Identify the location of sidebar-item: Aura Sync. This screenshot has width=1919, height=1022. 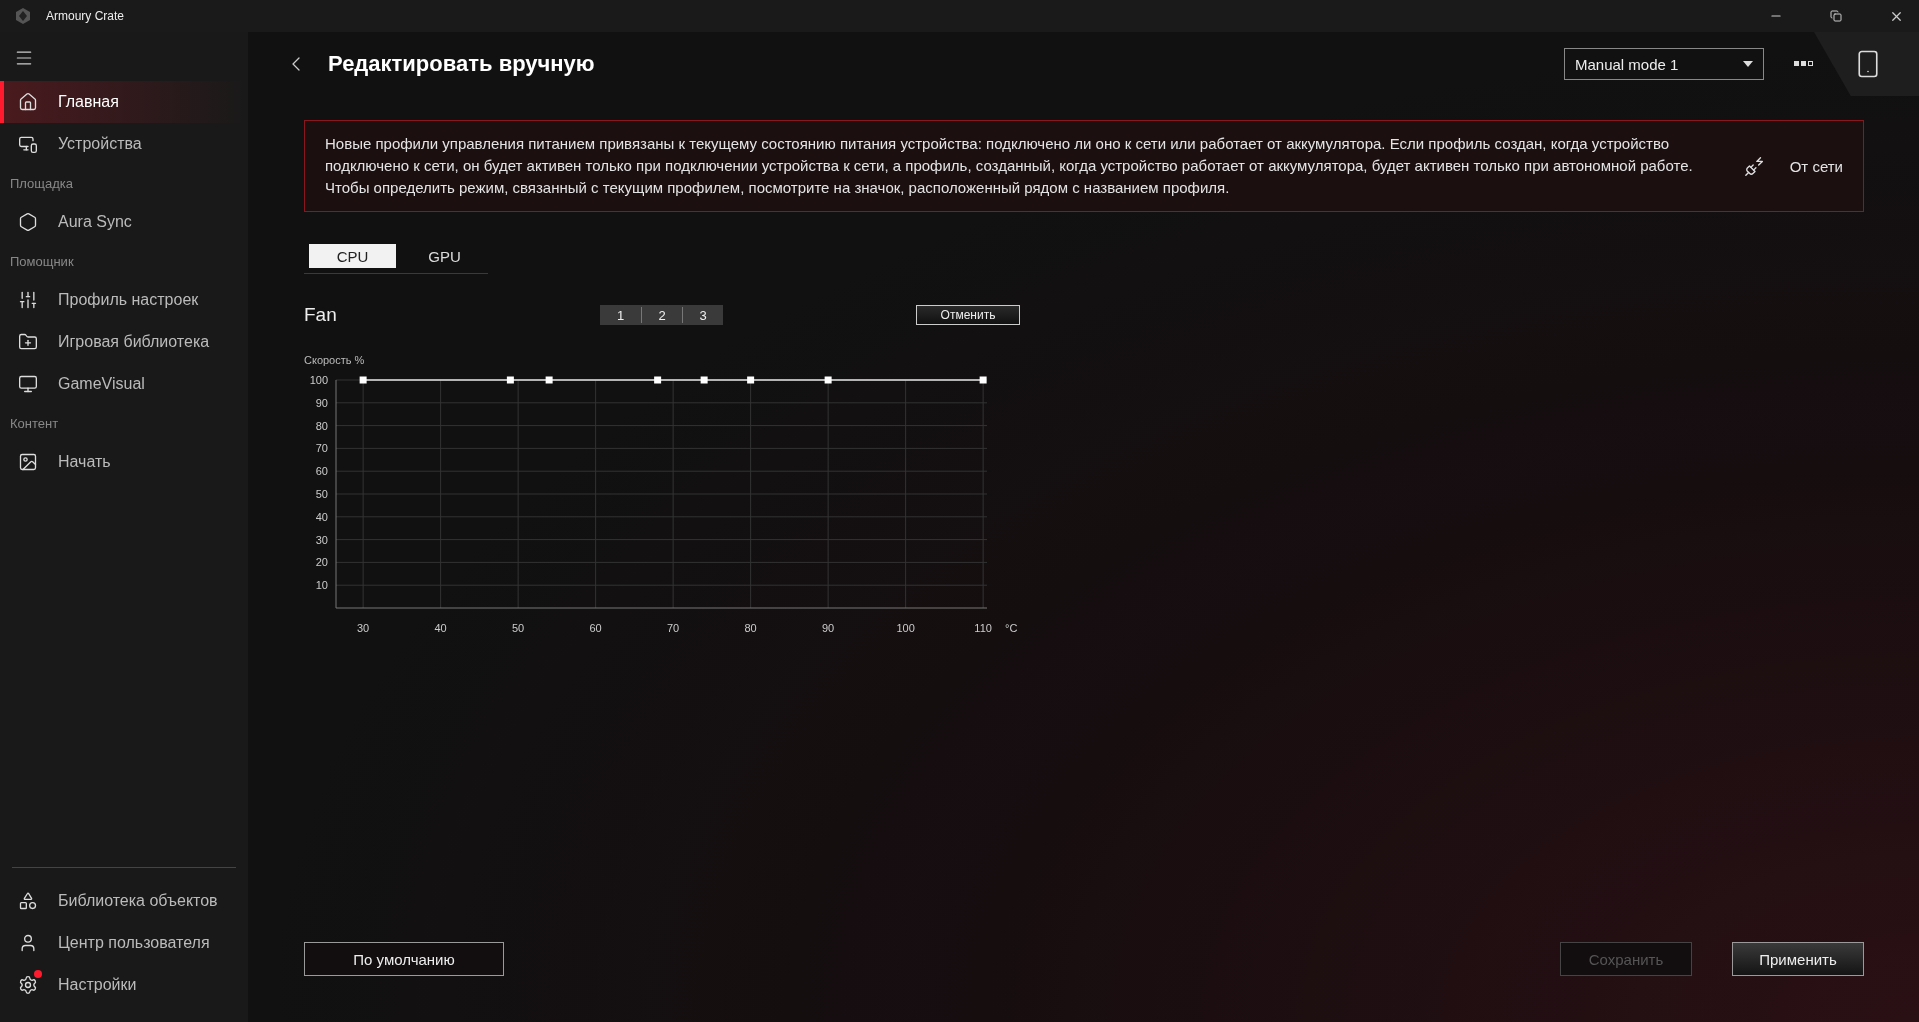
(124, 222).